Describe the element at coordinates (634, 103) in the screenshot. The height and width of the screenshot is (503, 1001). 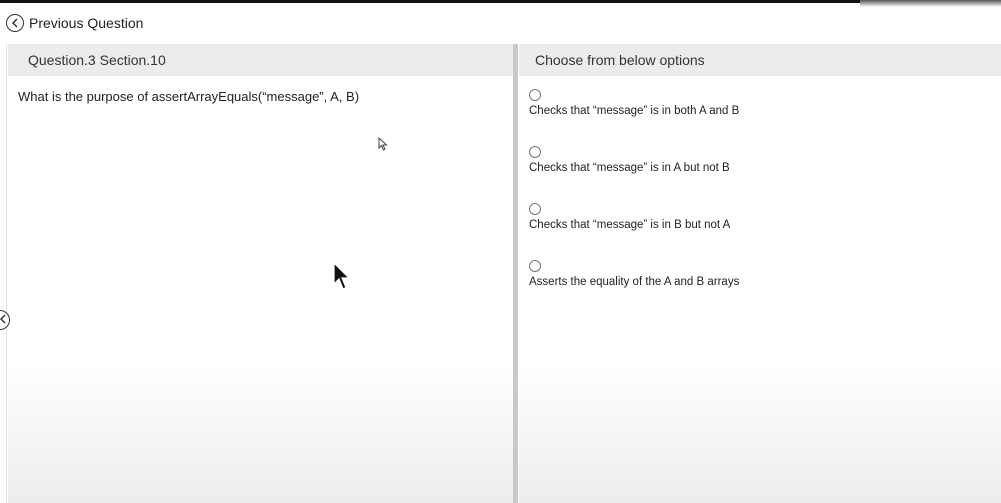
I see `option-1: Checks that “message” is in both A and B` at that location.